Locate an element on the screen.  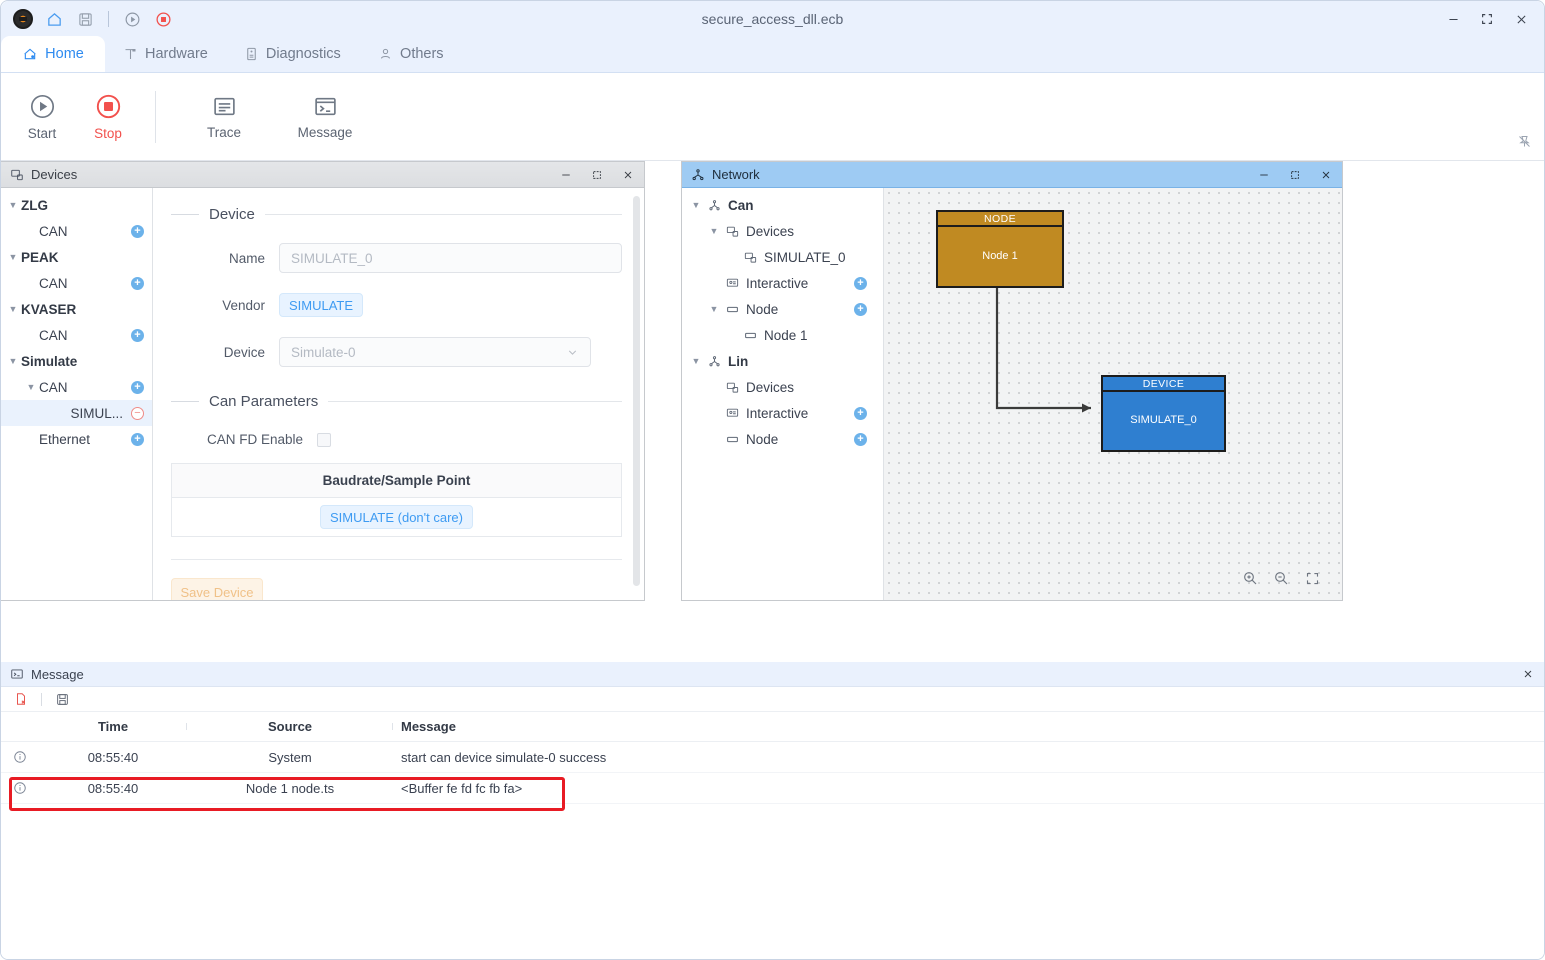
network-minimize-icon is located at coordinates (1264, 175).